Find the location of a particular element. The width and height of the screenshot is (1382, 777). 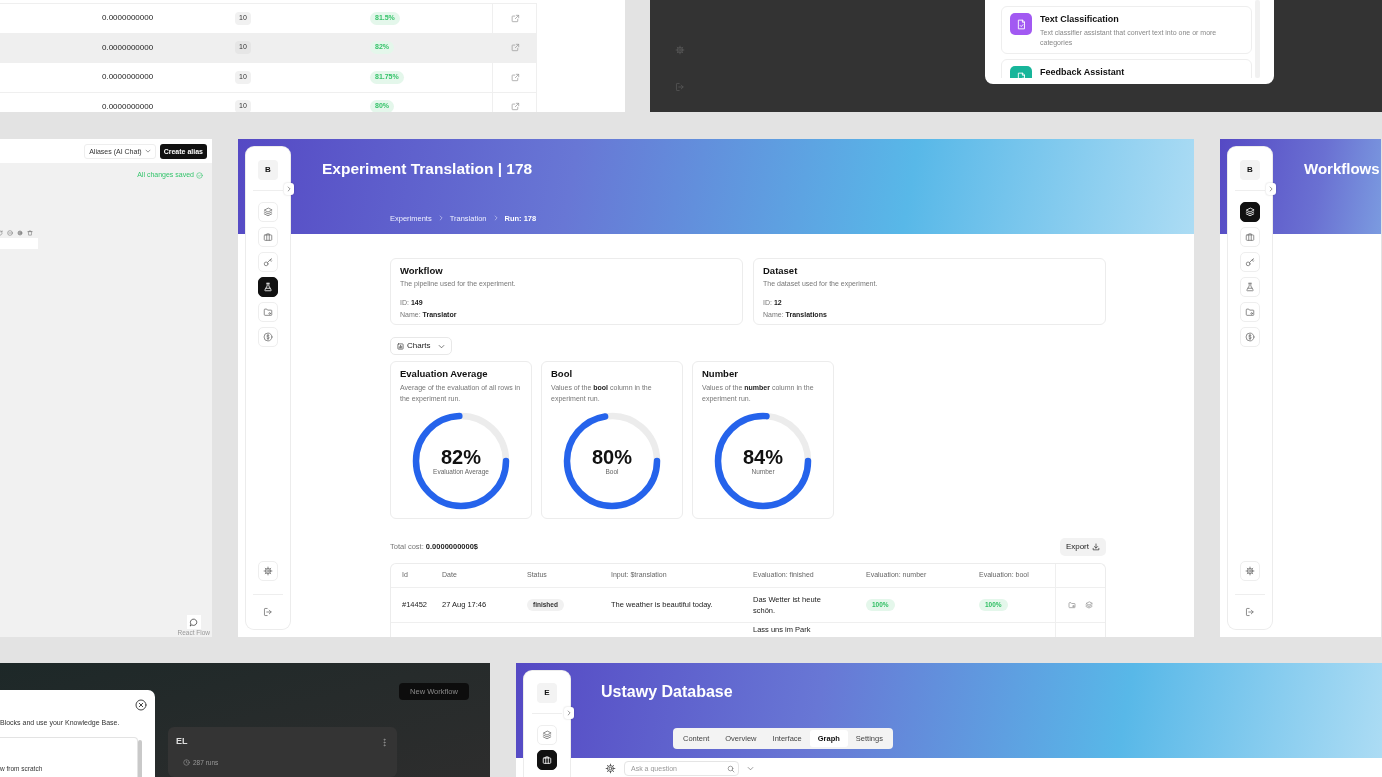

close-button is located at coordinates (141, 705).